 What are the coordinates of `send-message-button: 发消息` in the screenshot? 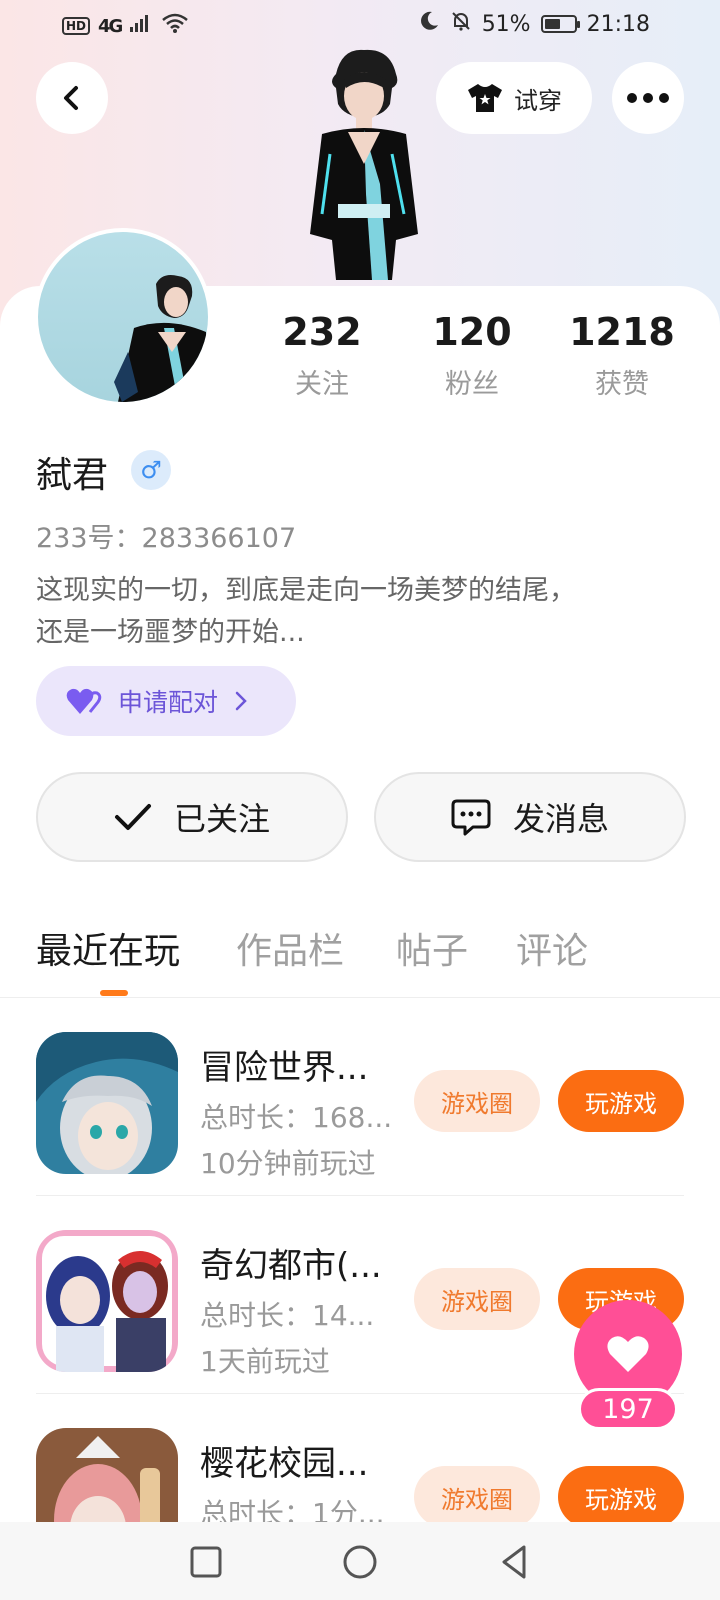 It's located at (530, 817).